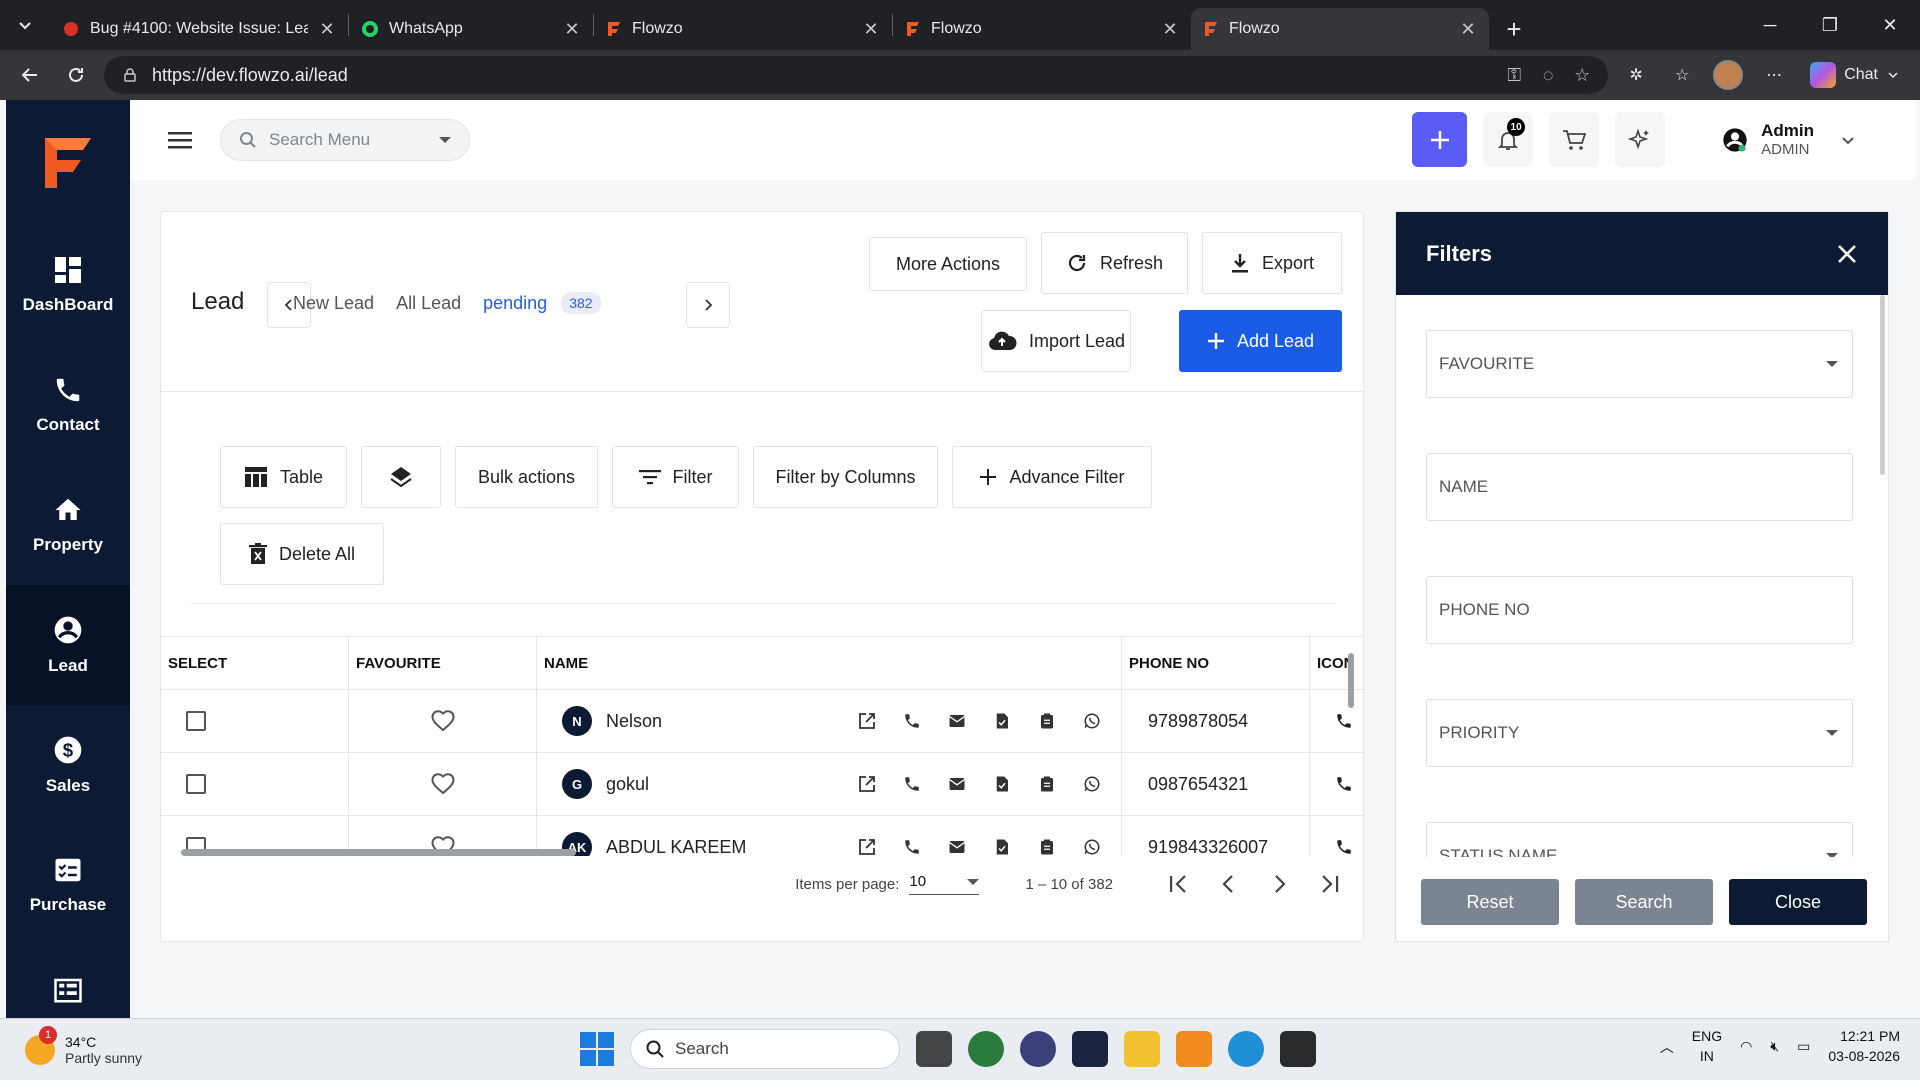  What do you see at coordinates (1855, 75) in the screenshot?
I see `chat-button: Chat` at bounding box center [1855, 75].